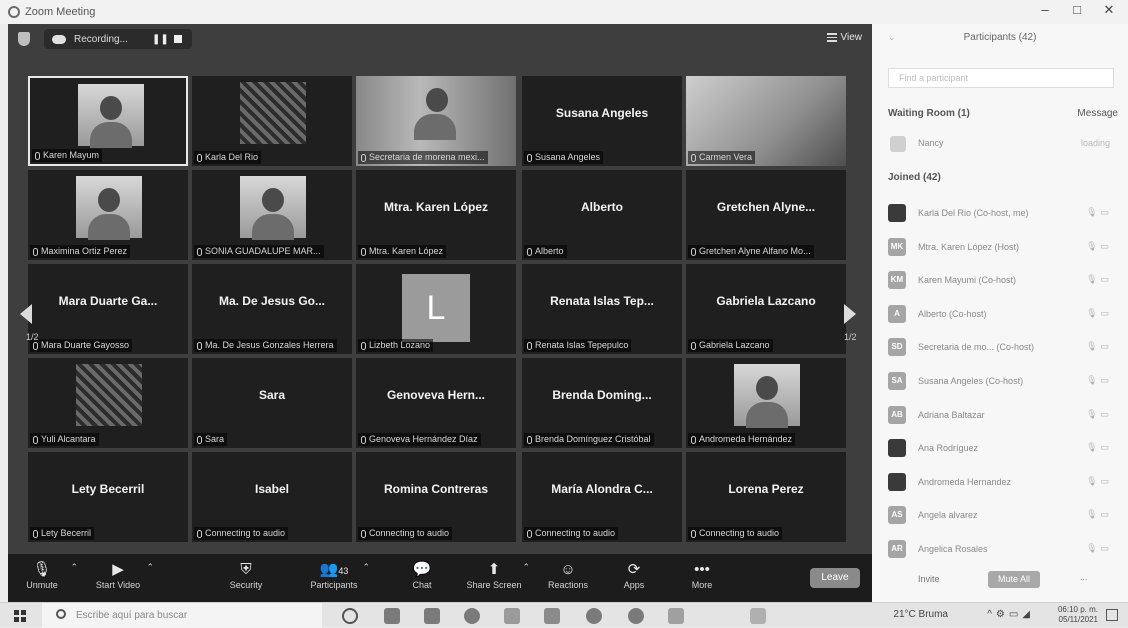  What do you see at coordinates (1112, 615) in the screenshot?
I see `notifications-icon` at bounding box center [1112, 615].